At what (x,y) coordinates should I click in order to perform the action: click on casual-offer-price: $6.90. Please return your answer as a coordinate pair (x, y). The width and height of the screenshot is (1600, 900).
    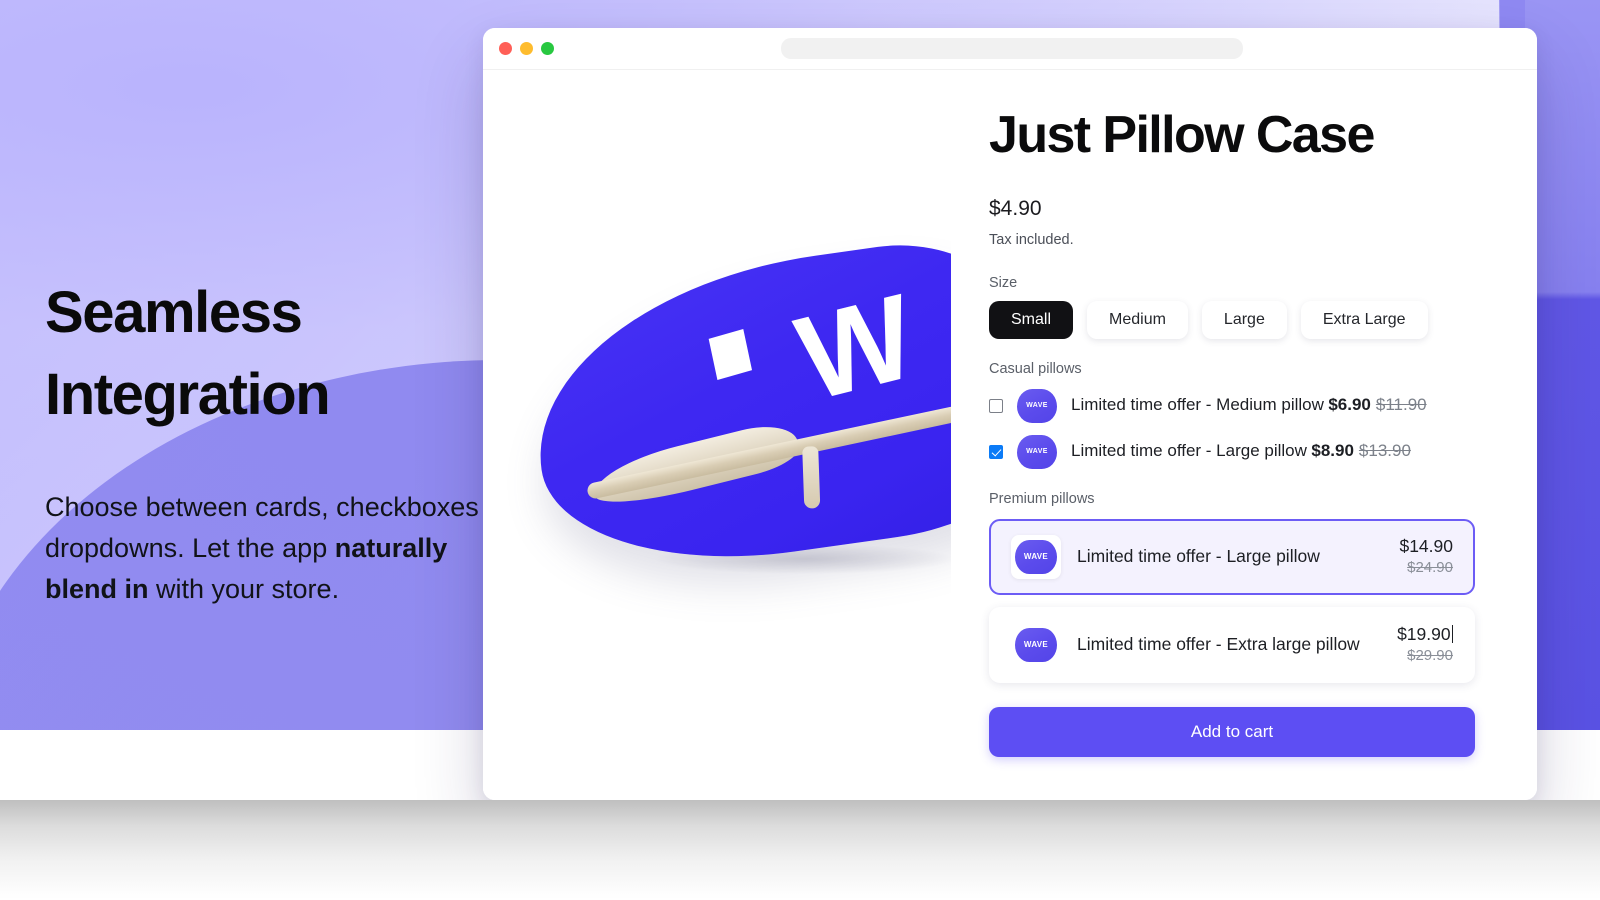
    Looking at the image, I should click on (1349, 405).